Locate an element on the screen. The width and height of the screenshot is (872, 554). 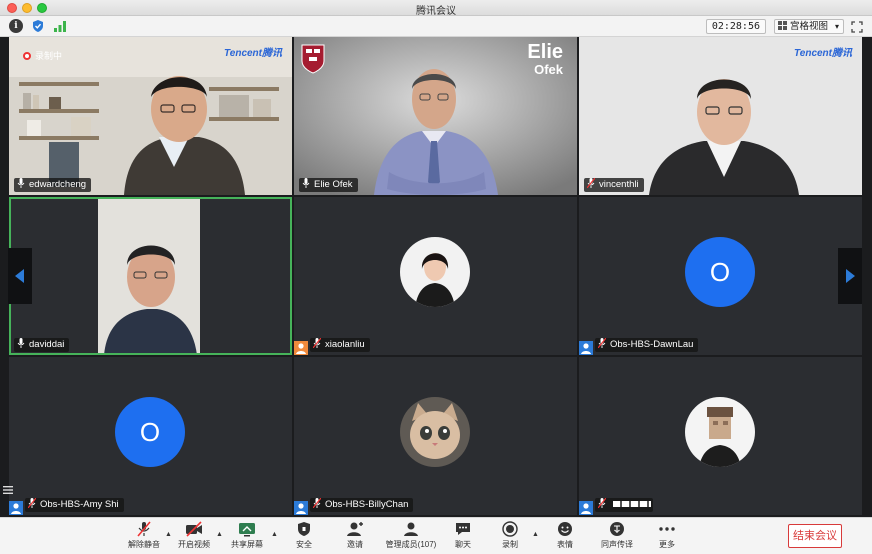
banner-first-name: Elie is located at coordinates (545, 52).